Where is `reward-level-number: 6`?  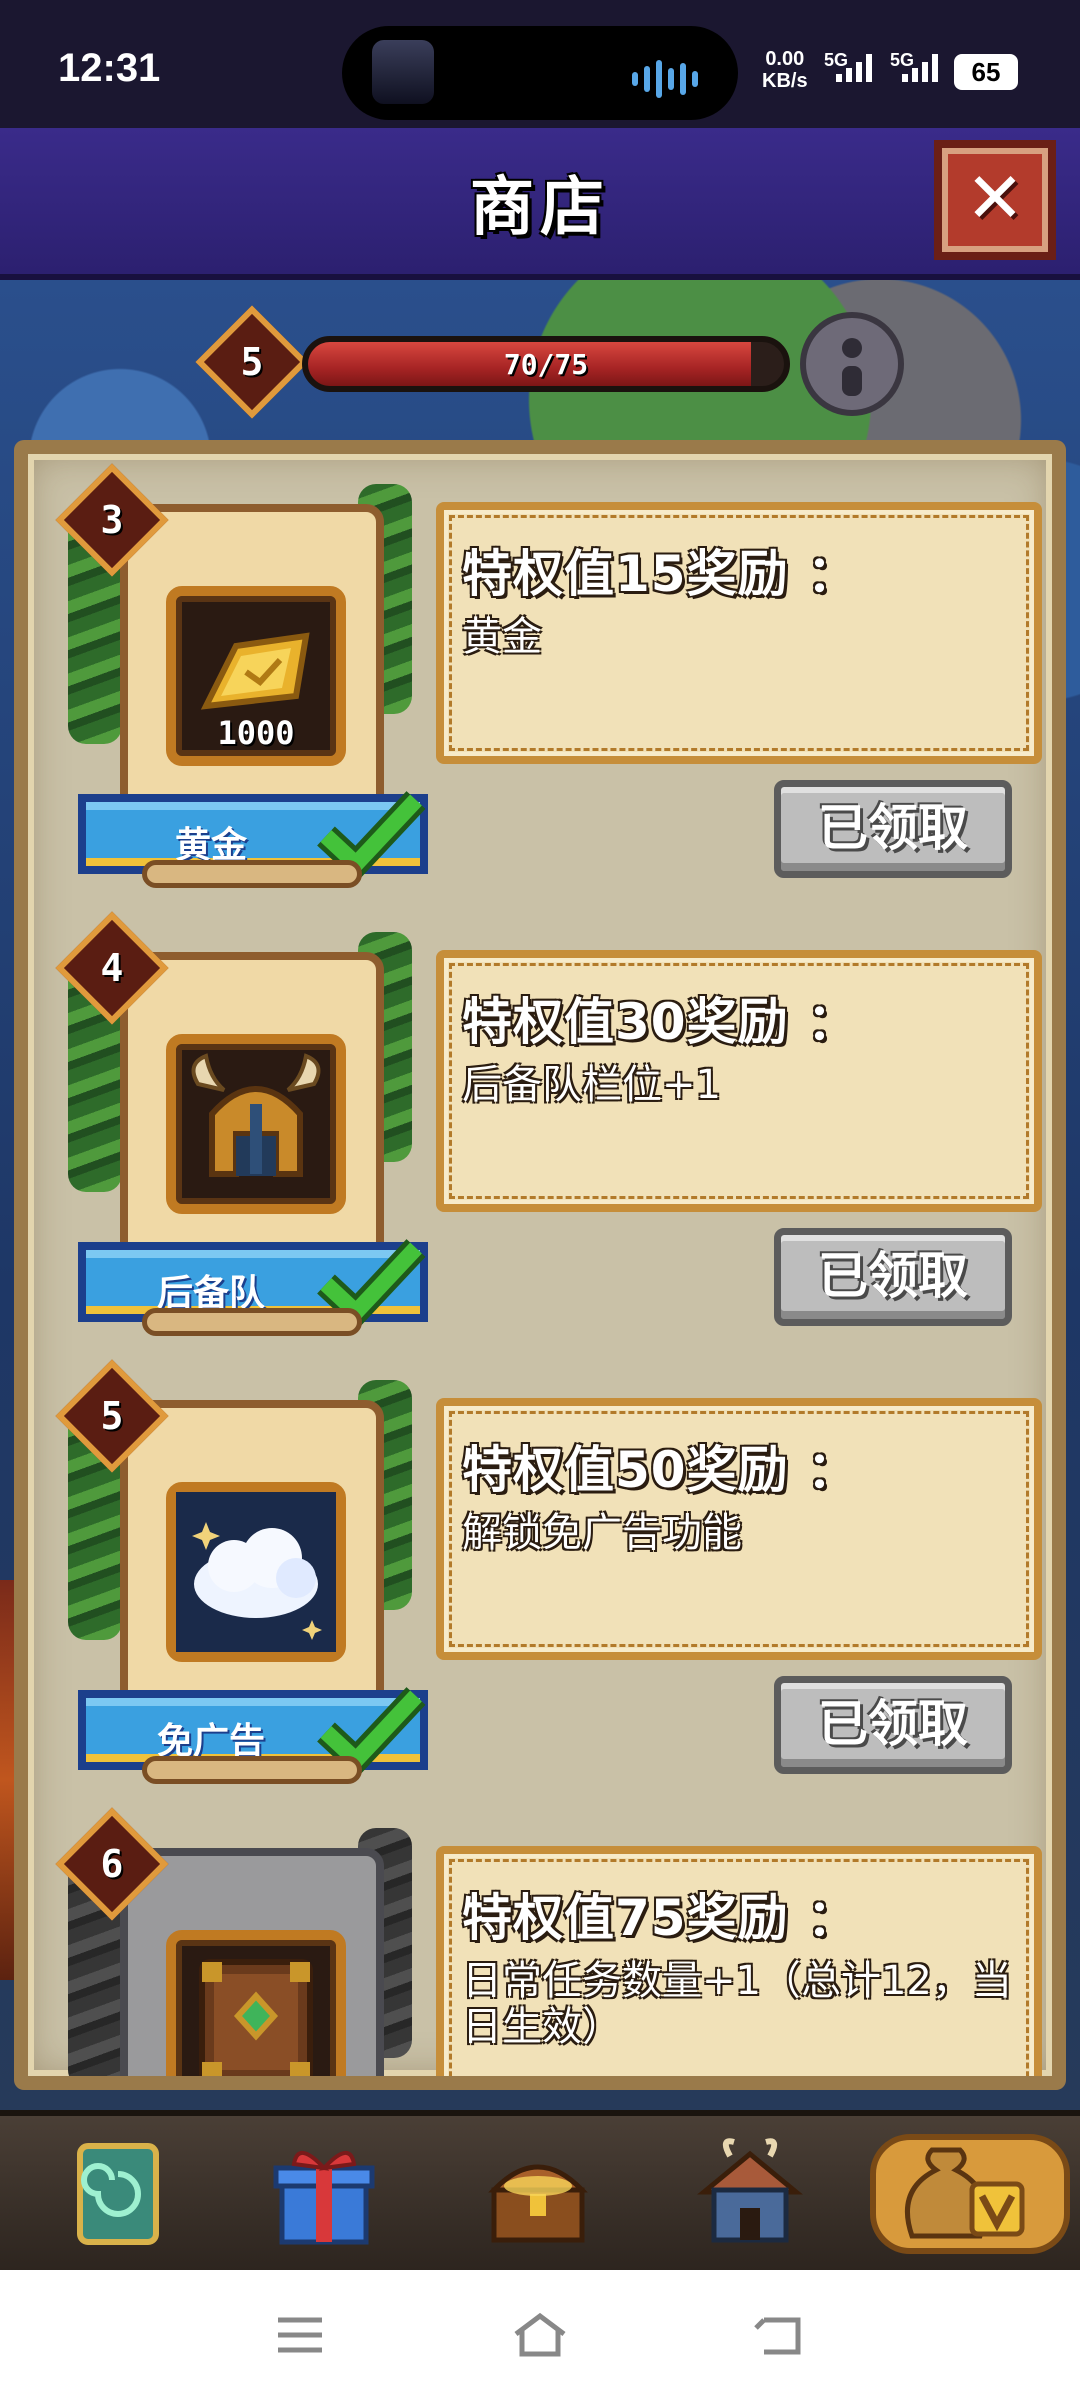
reward-level-number: 6 is located at coordinates (112, 1864).